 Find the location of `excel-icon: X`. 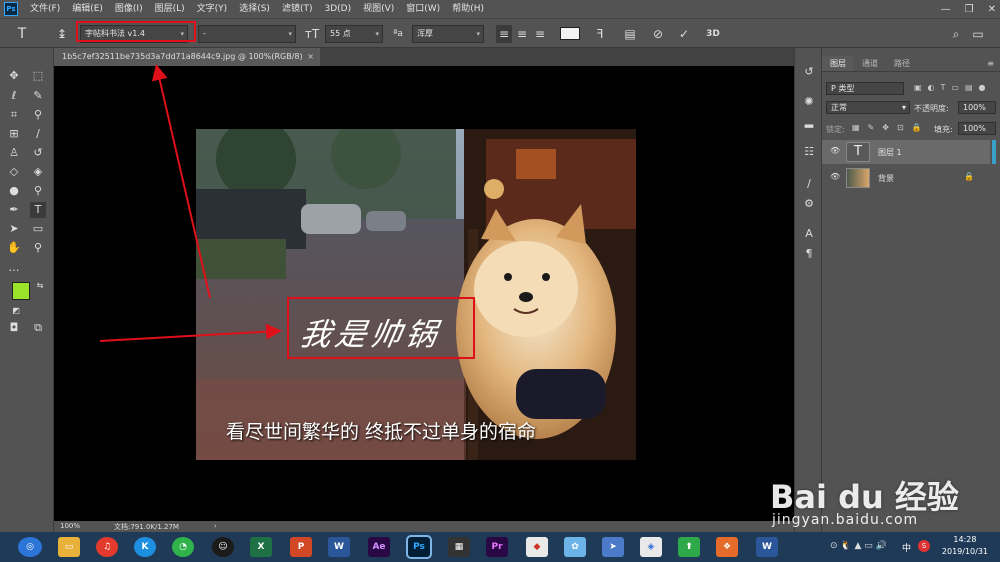

excel-icon: X is located at coordinates (261, 547).